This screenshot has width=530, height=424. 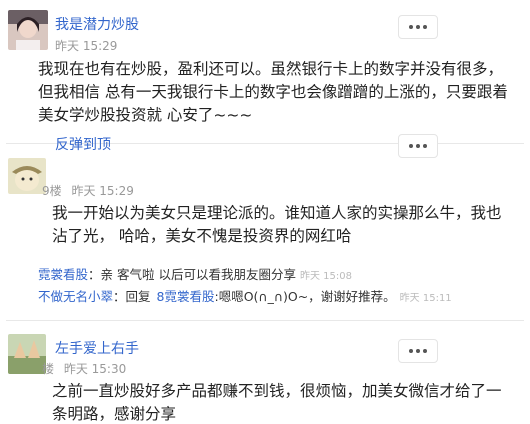 I want to click on post-body: 之前一直炒股好多产品都赚不到钱，很烦恼，加美女微信才给了一 条明路，感谢分享, so click(x=277, y=402).